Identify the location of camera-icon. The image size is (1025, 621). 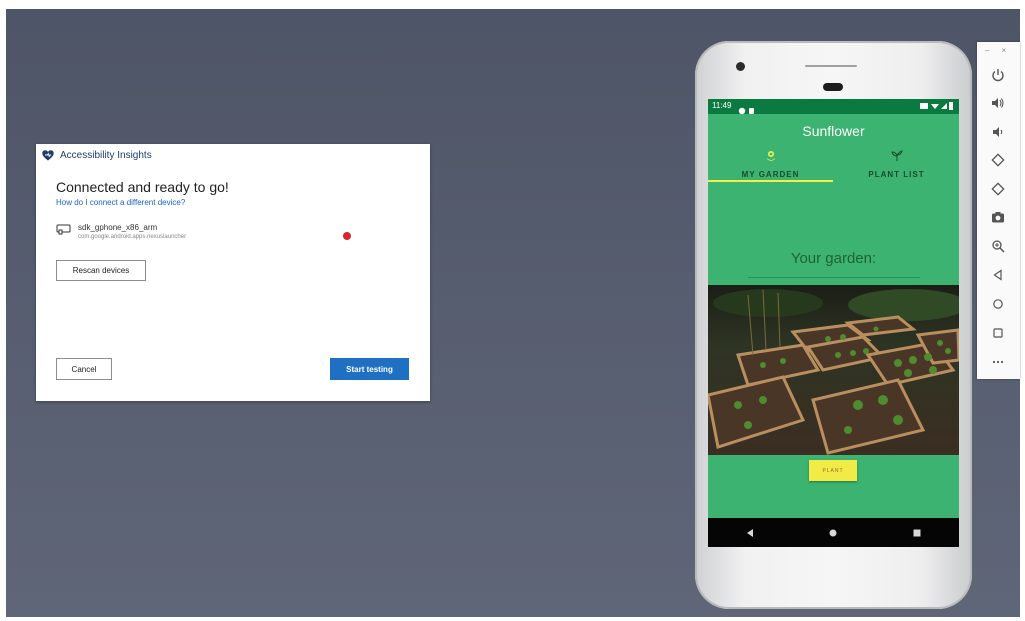
(998, 217).